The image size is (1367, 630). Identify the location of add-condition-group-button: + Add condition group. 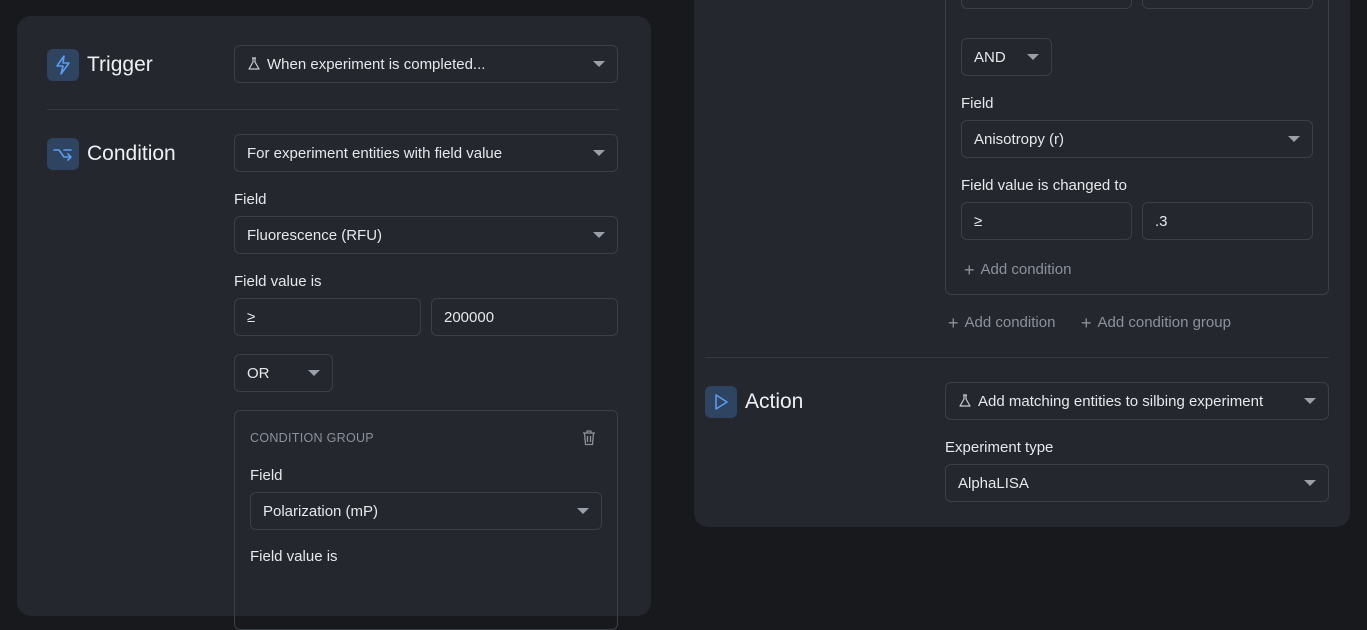
(1156, 322).